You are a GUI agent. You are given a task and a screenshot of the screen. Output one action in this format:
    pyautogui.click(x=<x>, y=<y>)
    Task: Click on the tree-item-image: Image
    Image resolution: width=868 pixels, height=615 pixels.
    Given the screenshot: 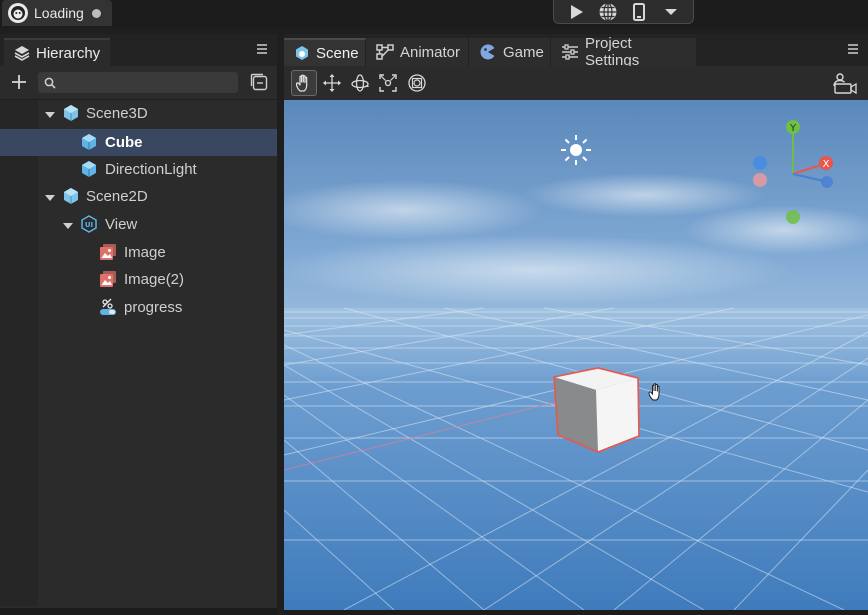 What is the action you would take?
    pyautogui.click(x=138, y=252)
    